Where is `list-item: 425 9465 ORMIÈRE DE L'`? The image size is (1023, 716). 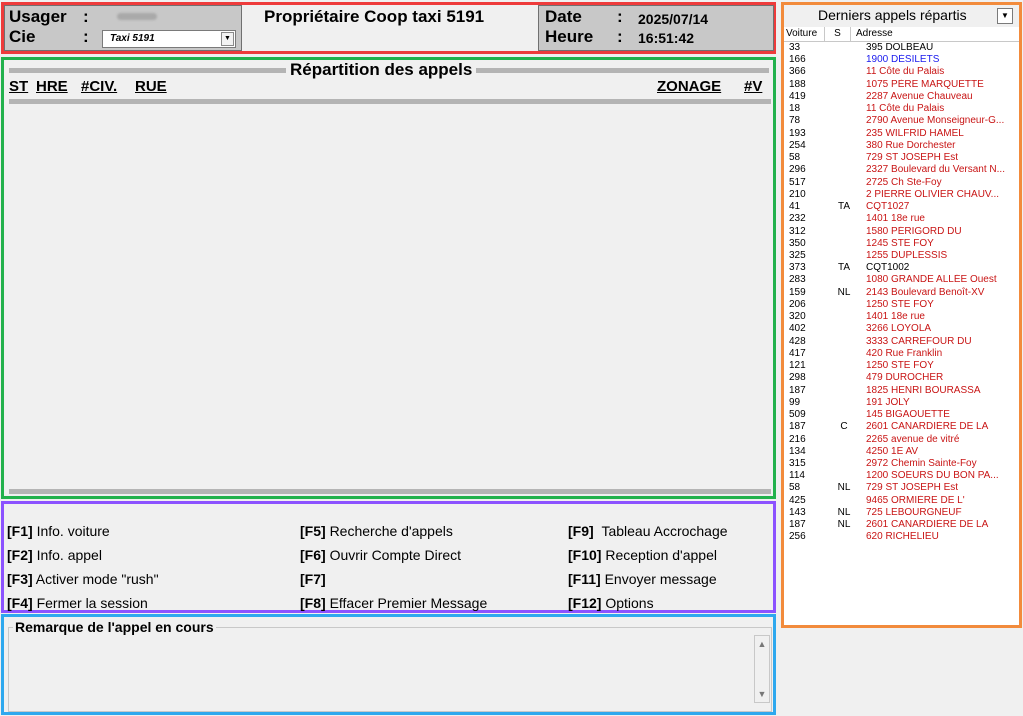
list-item: 425 9465 ORMIÈRE DE L' is located at coordinates (901, 501).